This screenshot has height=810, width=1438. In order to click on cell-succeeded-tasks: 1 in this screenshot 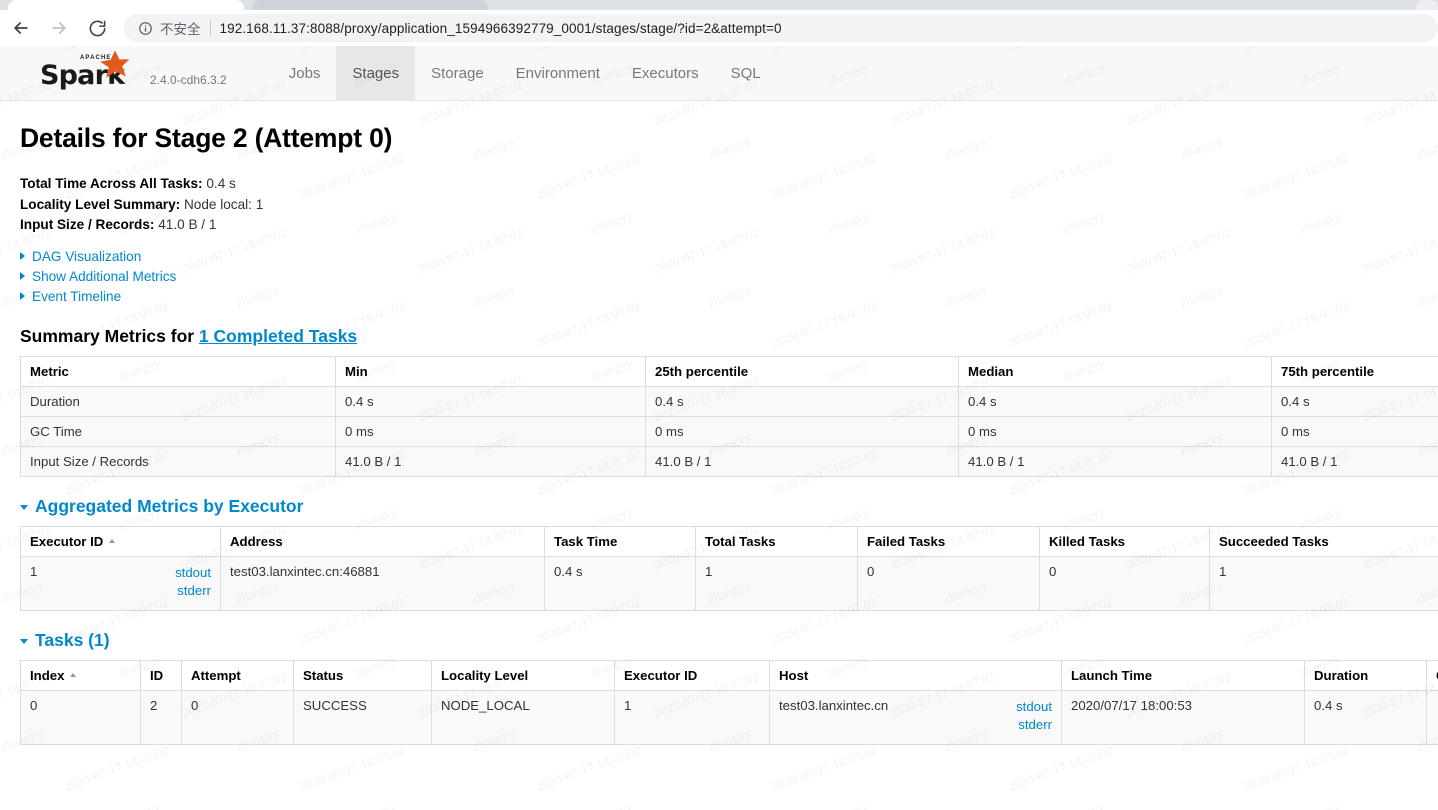, I will do `click(1323, 583)`.